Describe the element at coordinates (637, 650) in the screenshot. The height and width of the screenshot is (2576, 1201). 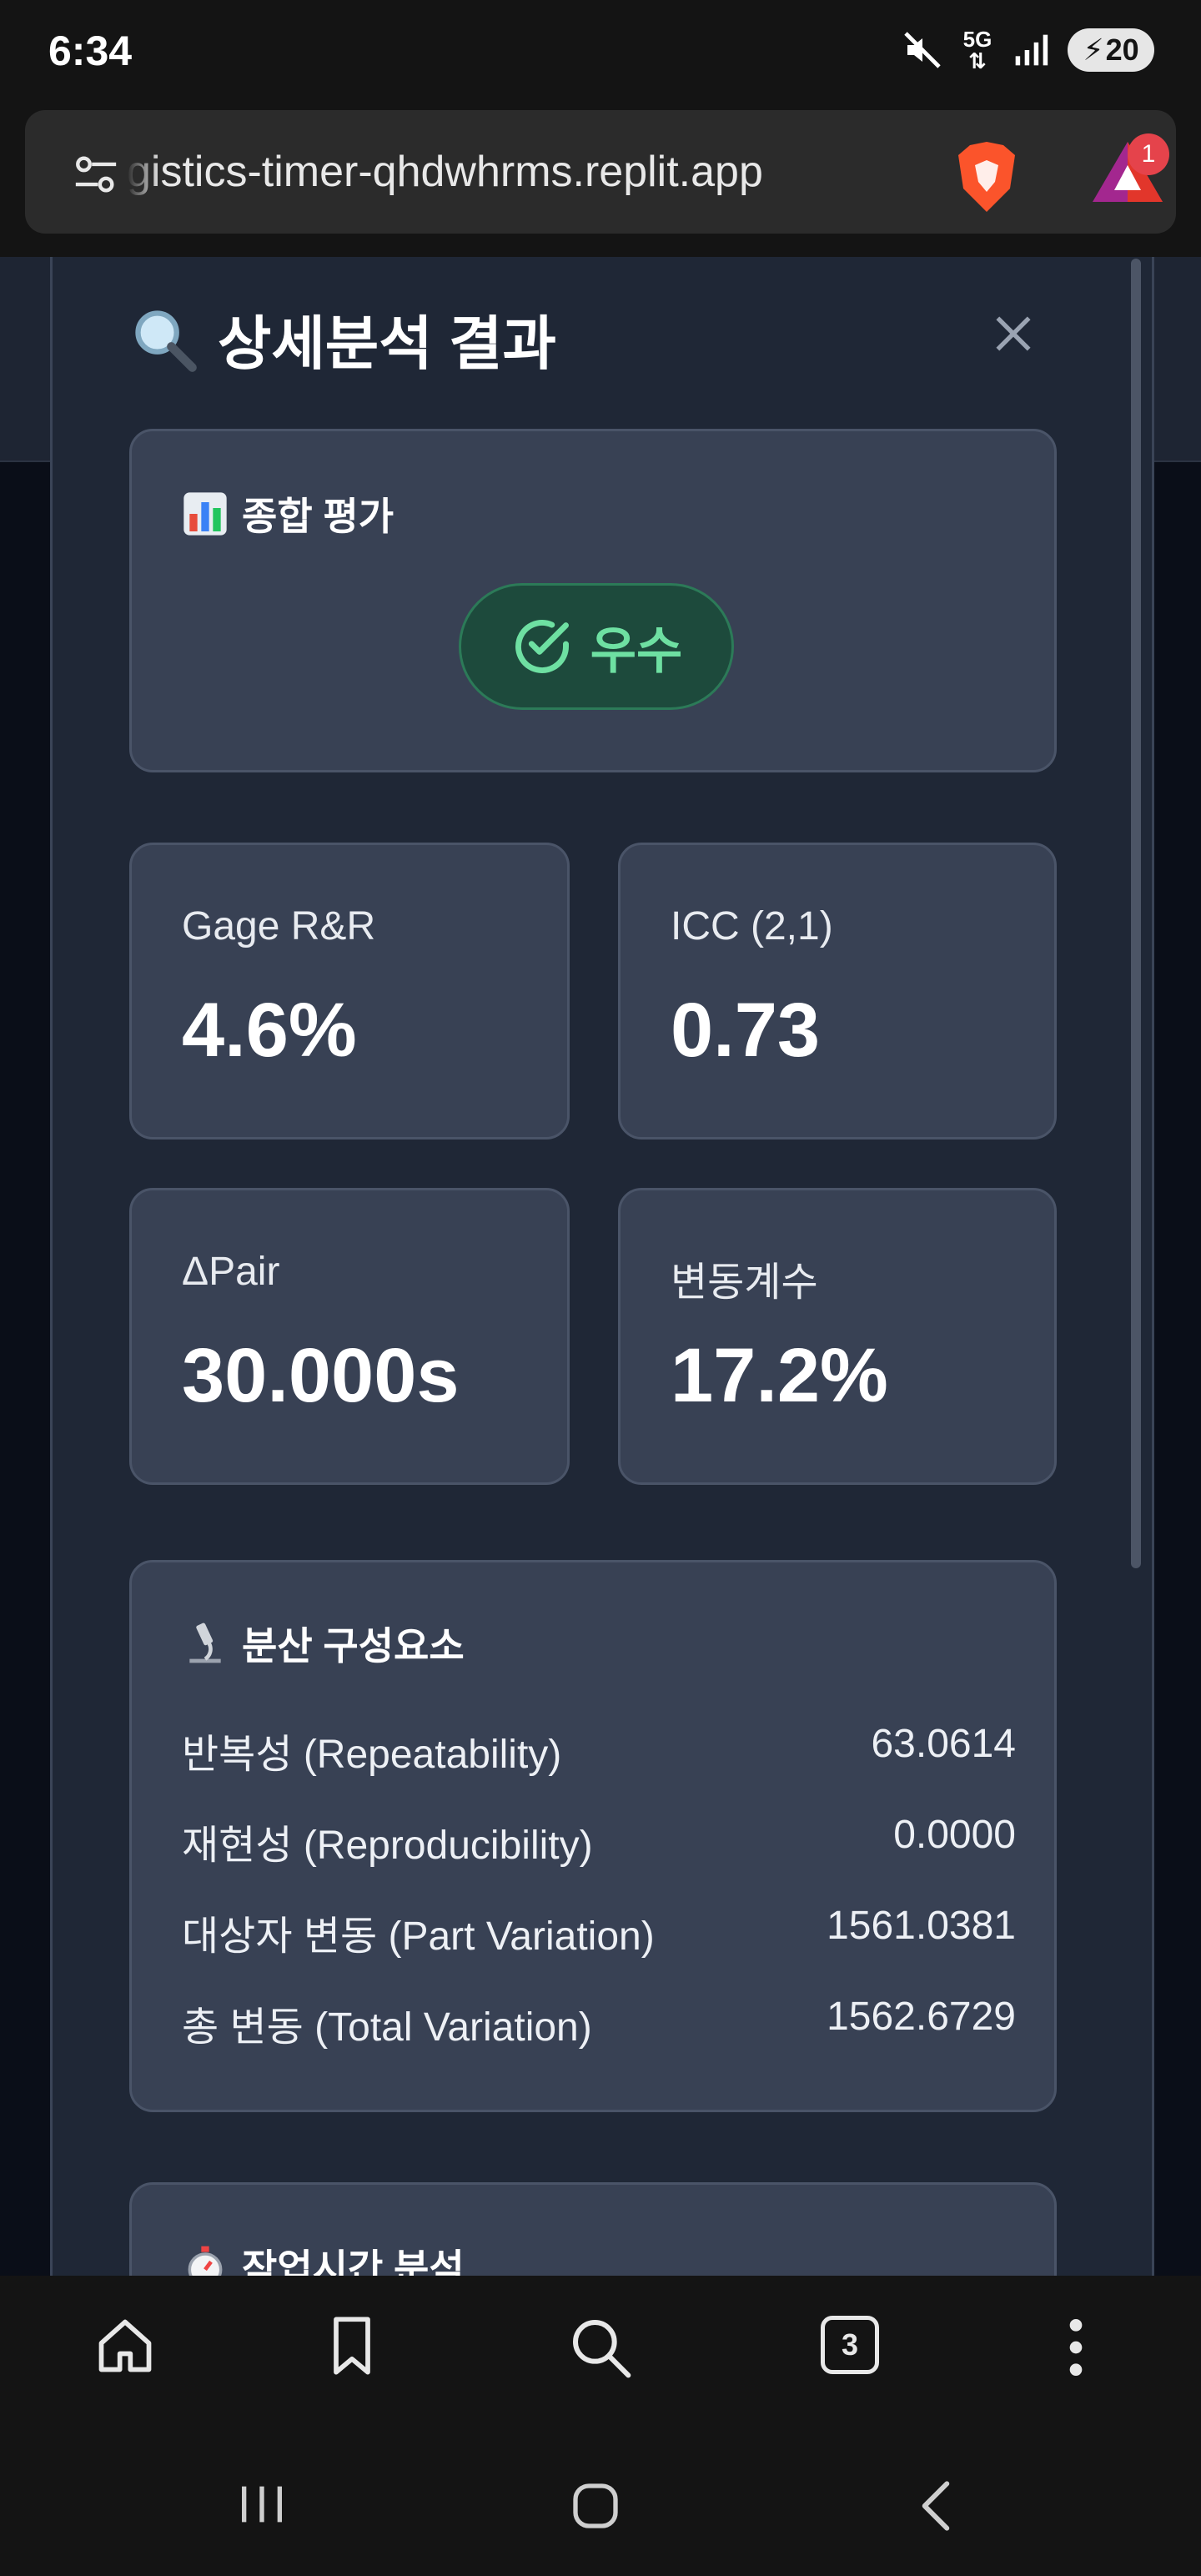
I see `grade-text: 우수` at that location.